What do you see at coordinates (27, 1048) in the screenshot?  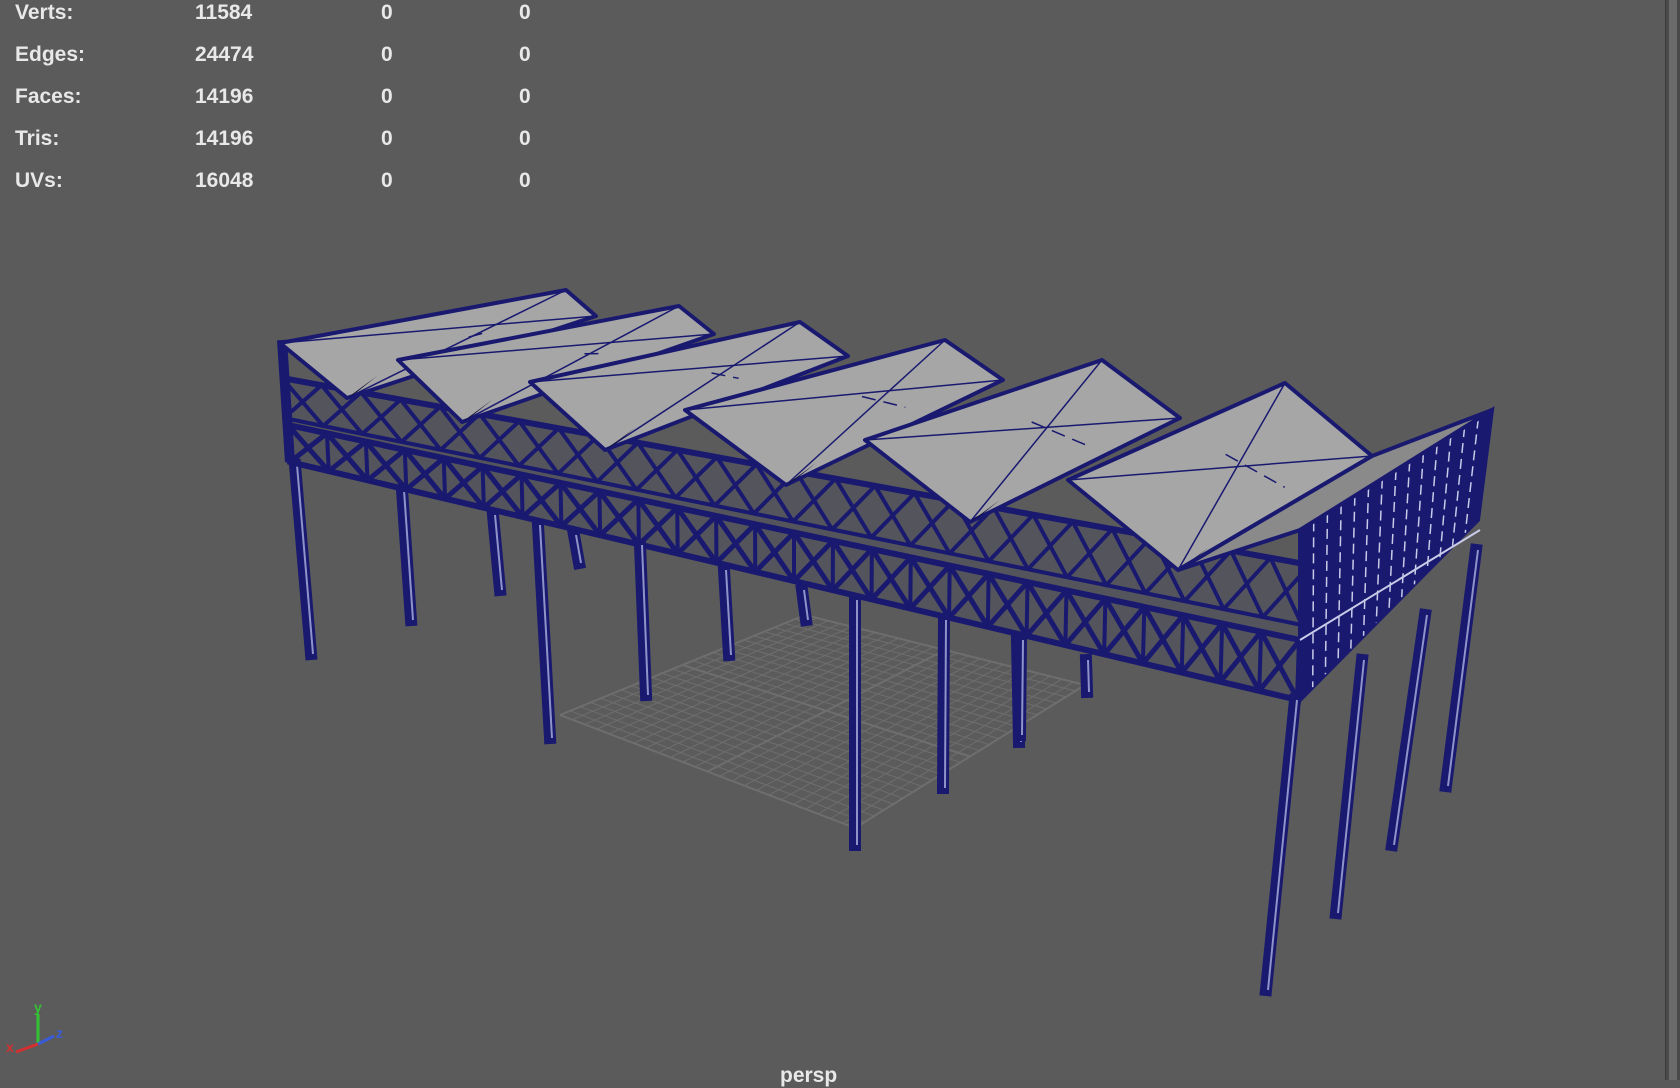 I see `axis-x-line` at bounding box center [27, 1048].